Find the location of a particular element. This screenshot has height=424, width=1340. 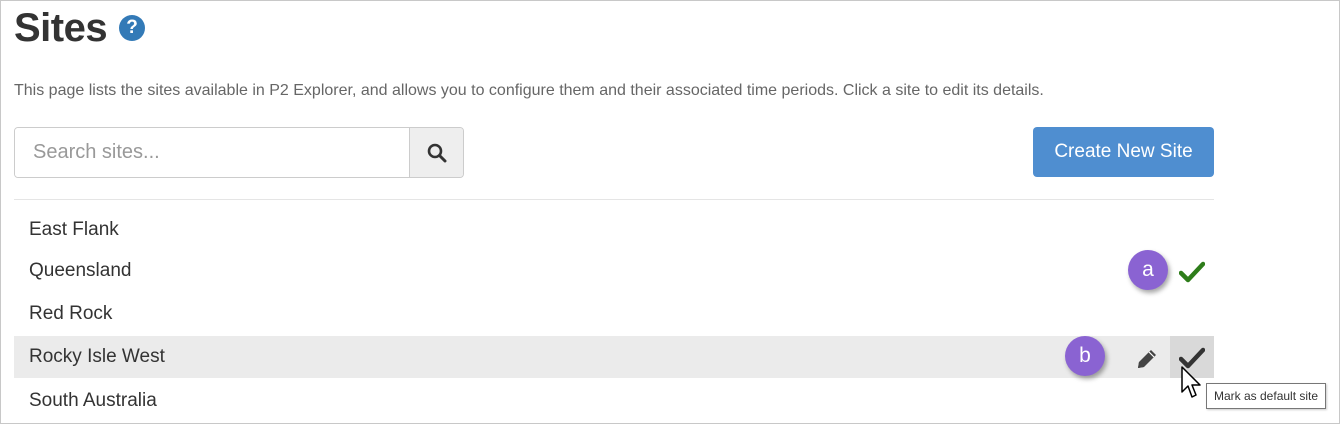

site-row-south-australia: South Australia is located at coordinates (614, 401).